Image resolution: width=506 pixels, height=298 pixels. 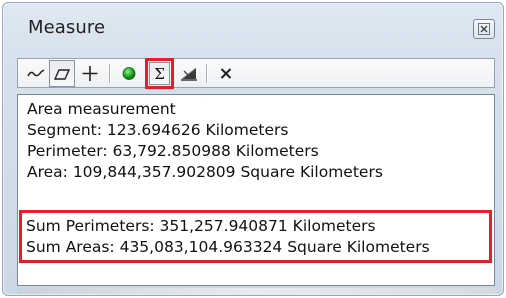 I want to click on measure-line-button, so click(x=36, y=73).